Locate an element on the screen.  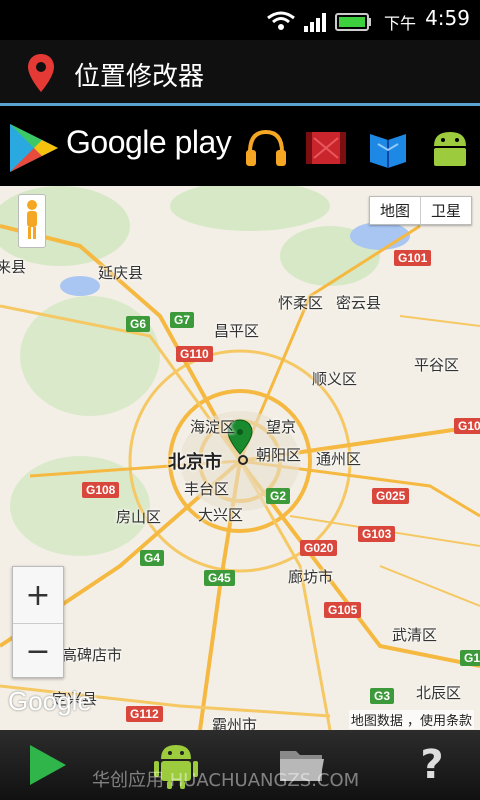
map-label: 平谷区 is located at coordinates (437, 365).